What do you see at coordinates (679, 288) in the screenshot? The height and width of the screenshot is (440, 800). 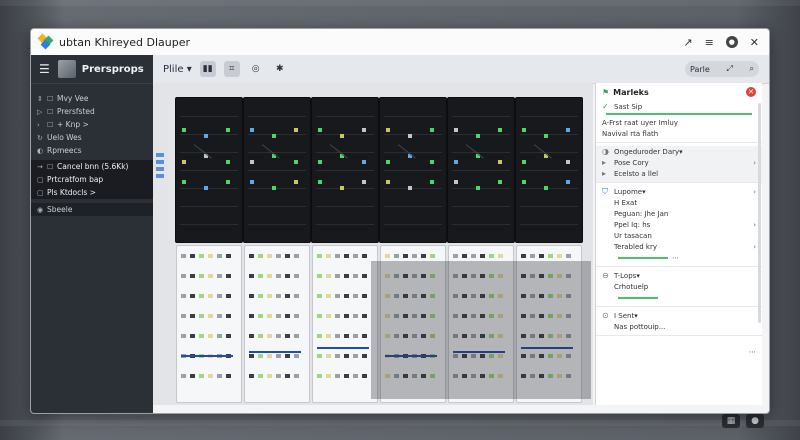 I see `panel-section-3: ⊖ T-Lops ▾ Crhotuelp` at bounding box center [679, 288].